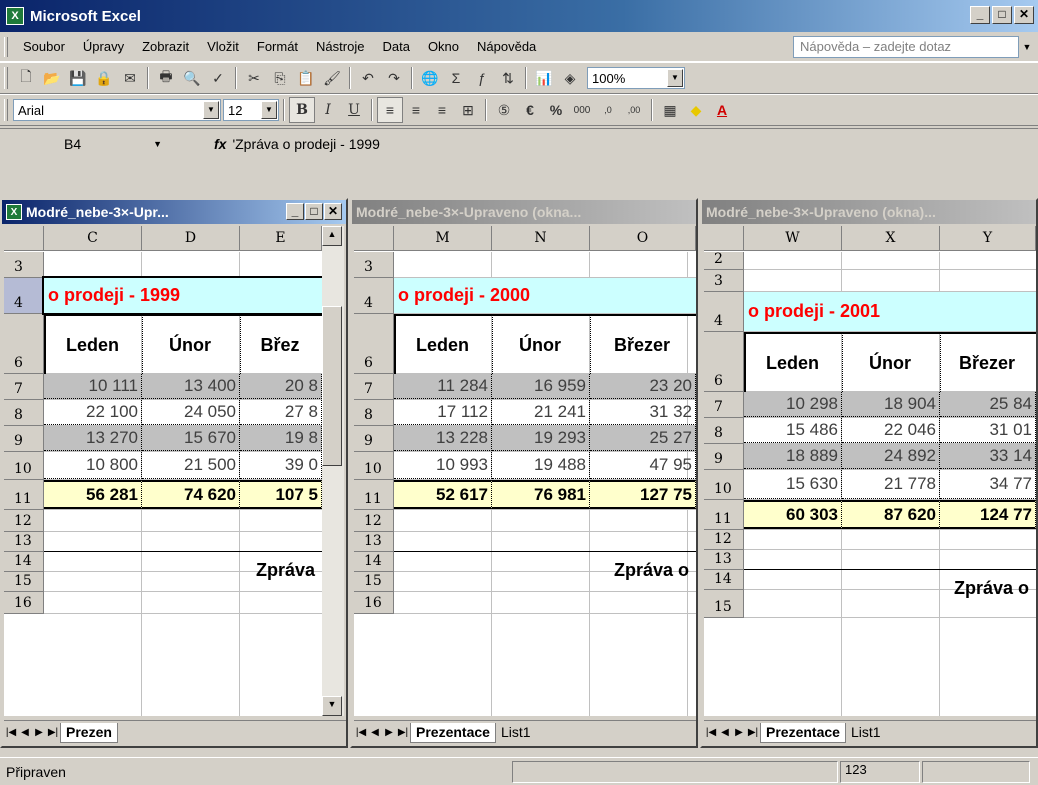  I want to click on data-cell: 10 111, so click(93, 386).